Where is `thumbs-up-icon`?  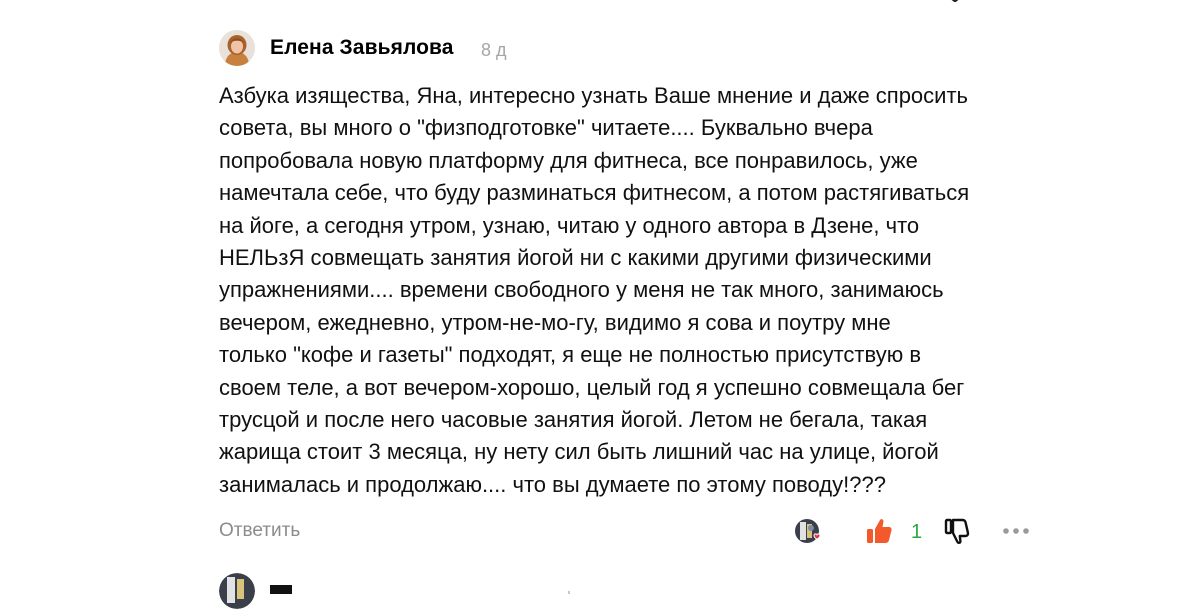 thumbs-up-icon is located at coordinates (879, 531).